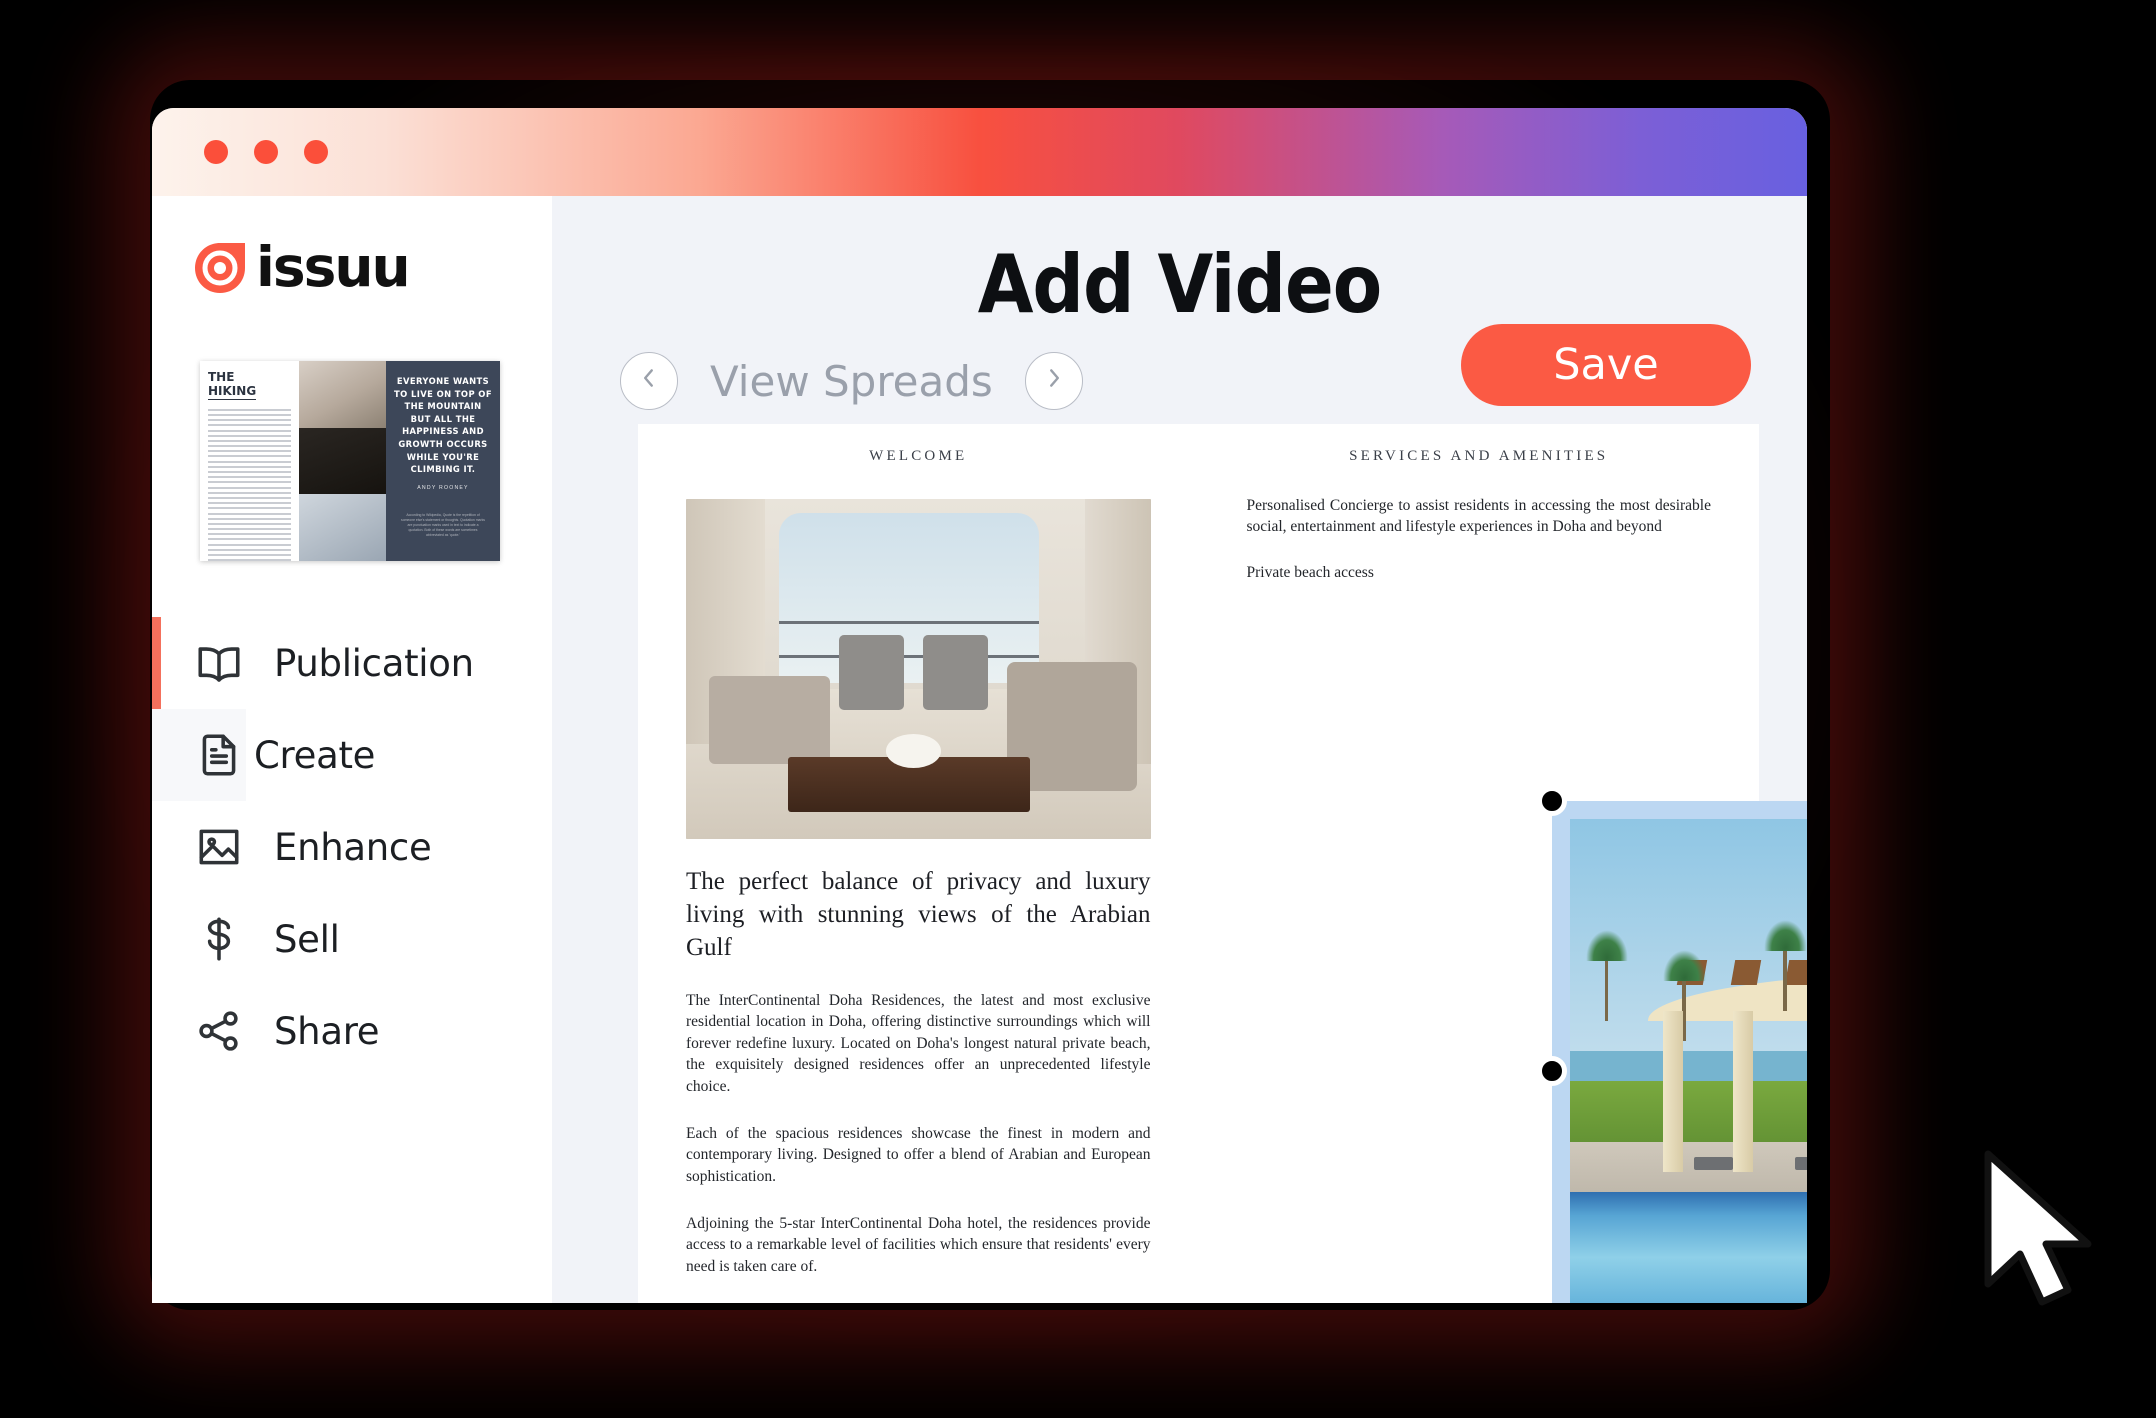 This screenshot has height=1418, width=2156. What do you see at coordinates (352, 939) in the screenshot?
I see `sidebar-item-sell: Sell` at bounding box center [352, 939].